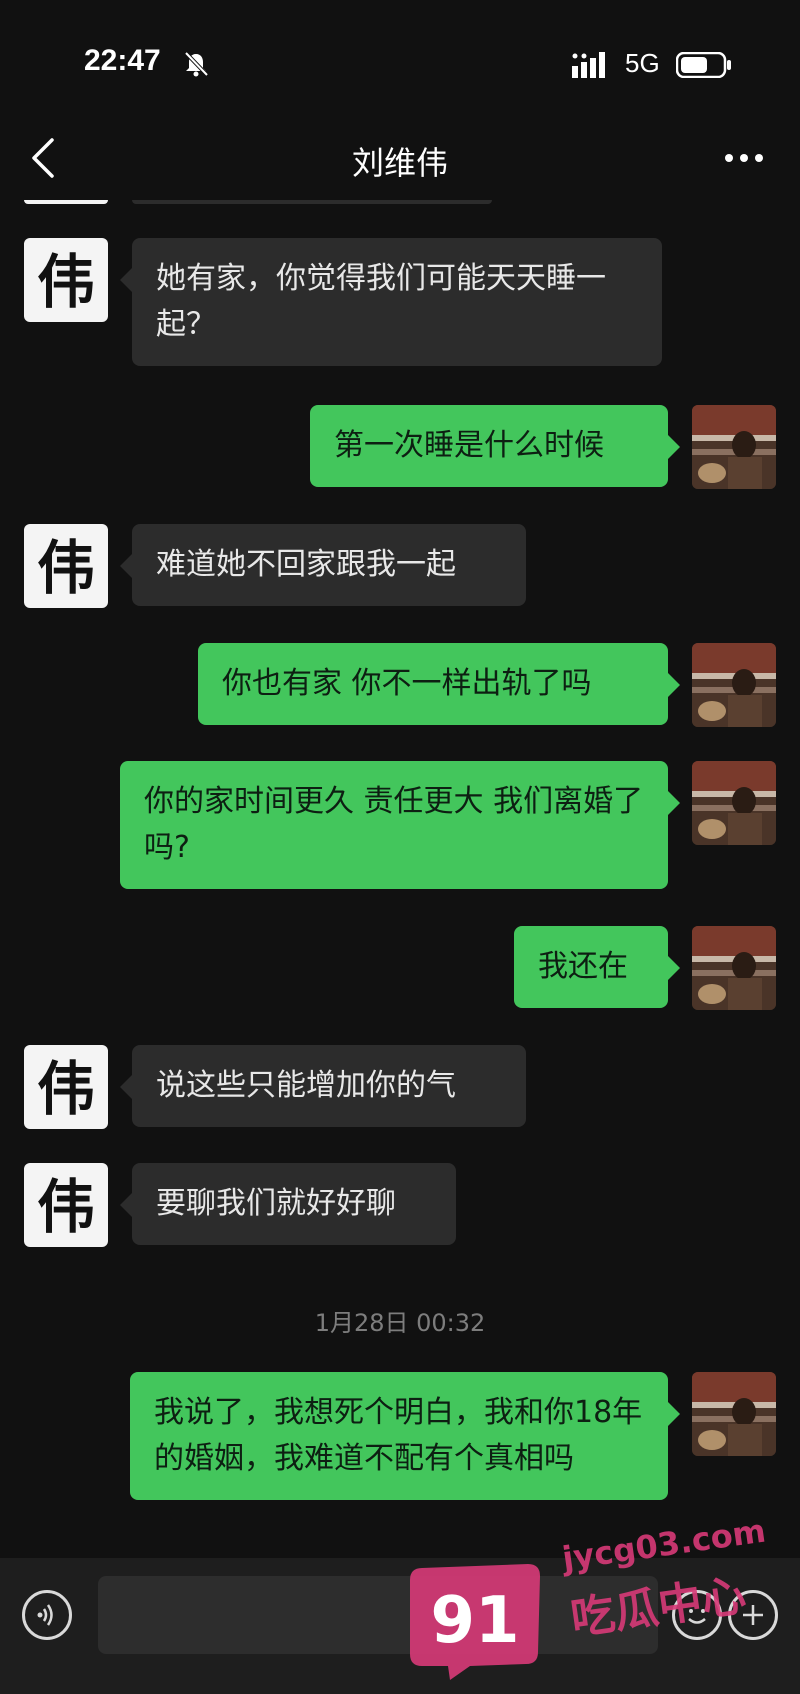  Describe the element at coordinates (400, 825) in the screenshot. I see `message-bubble-outgoing: 你的家时间更久 责任更大 我们离婚了吗?` at that location.